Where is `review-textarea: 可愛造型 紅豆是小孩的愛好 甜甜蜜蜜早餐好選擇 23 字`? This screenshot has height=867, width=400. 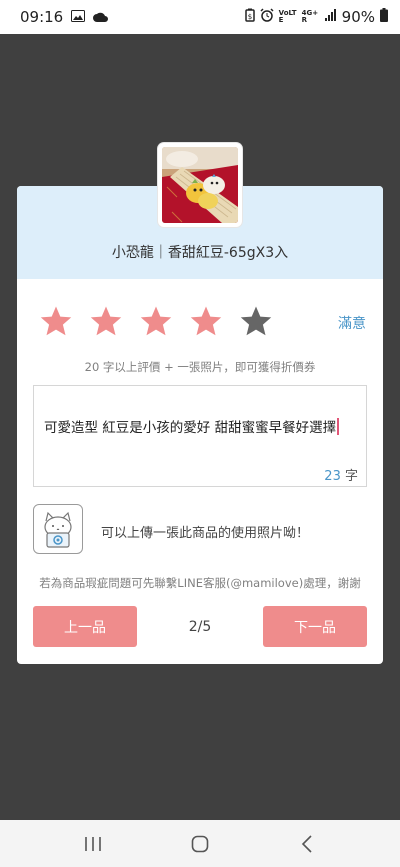
review-textarea: 可愛造型 紅豆是小孩的愛好 甜甜蜜蜜早餐好選擇 23 字 is located at coordinates (200, 436).